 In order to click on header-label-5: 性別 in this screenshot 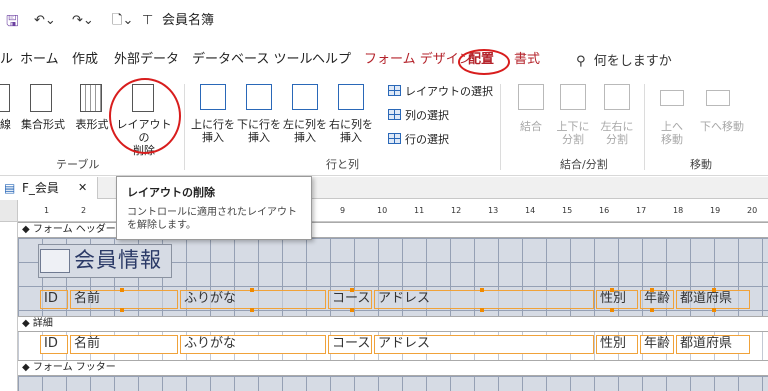, I will do `click(617, 299)`.